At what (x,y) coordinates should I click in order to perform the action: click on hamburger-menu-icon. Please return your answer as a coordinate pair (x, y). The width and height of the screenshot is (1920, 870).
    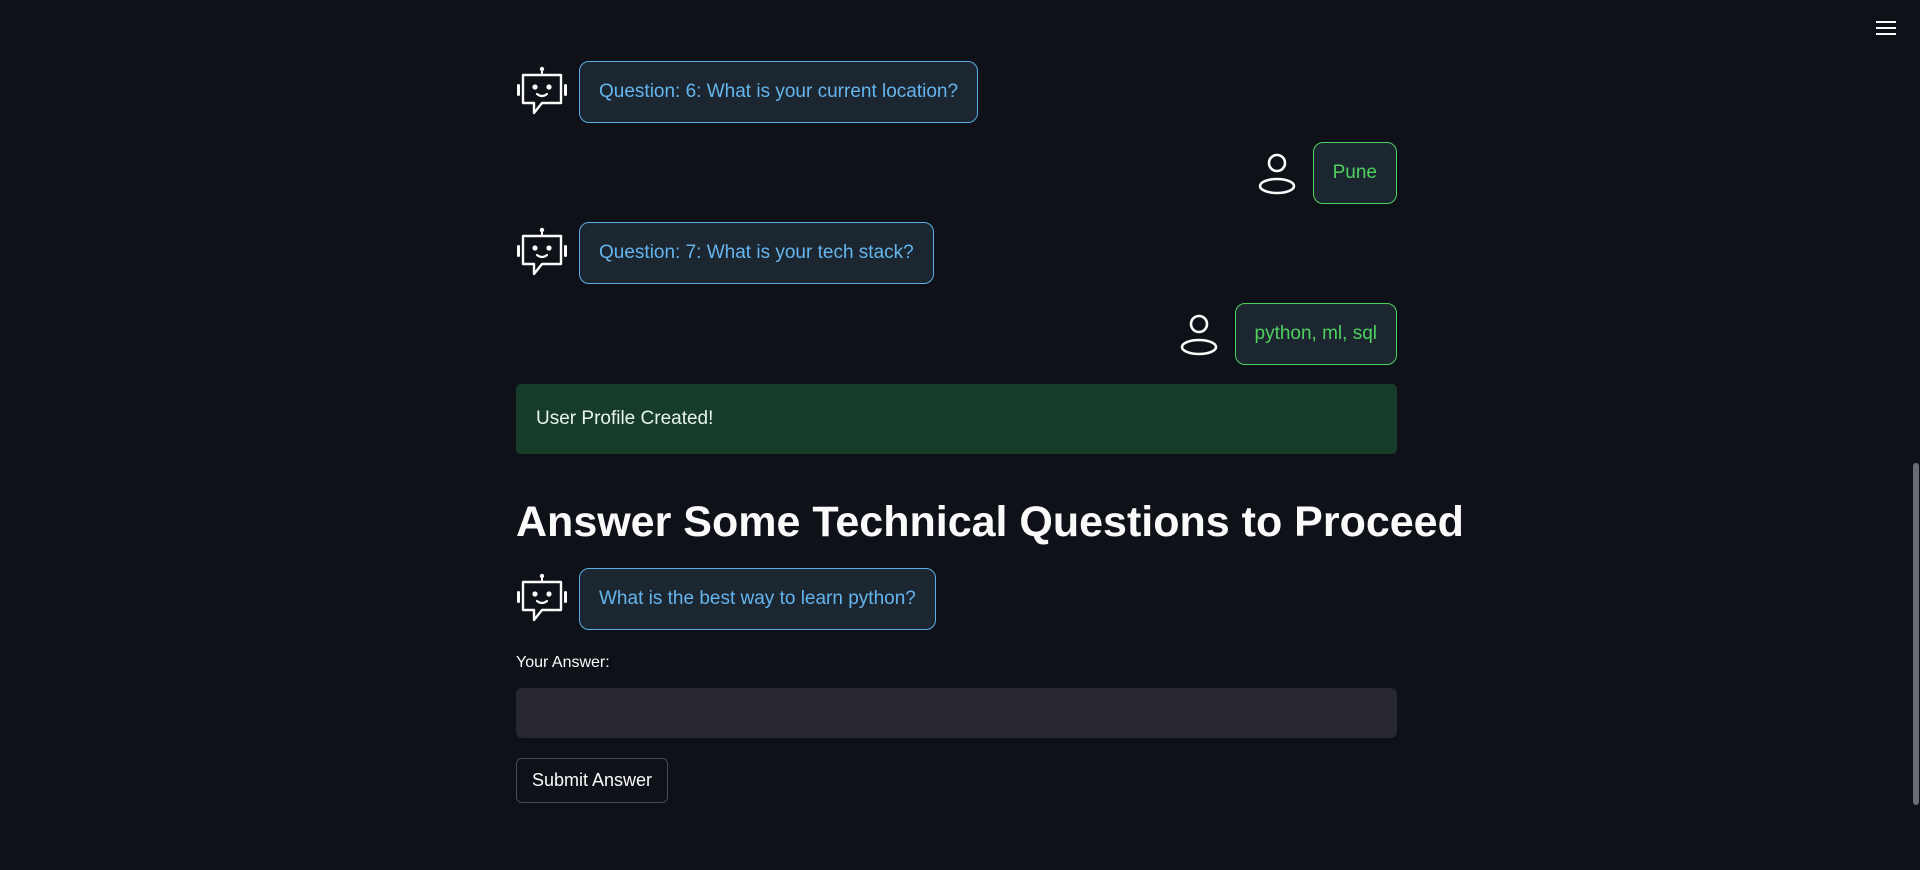
    Looking at the image, I should click on (1886, 28).